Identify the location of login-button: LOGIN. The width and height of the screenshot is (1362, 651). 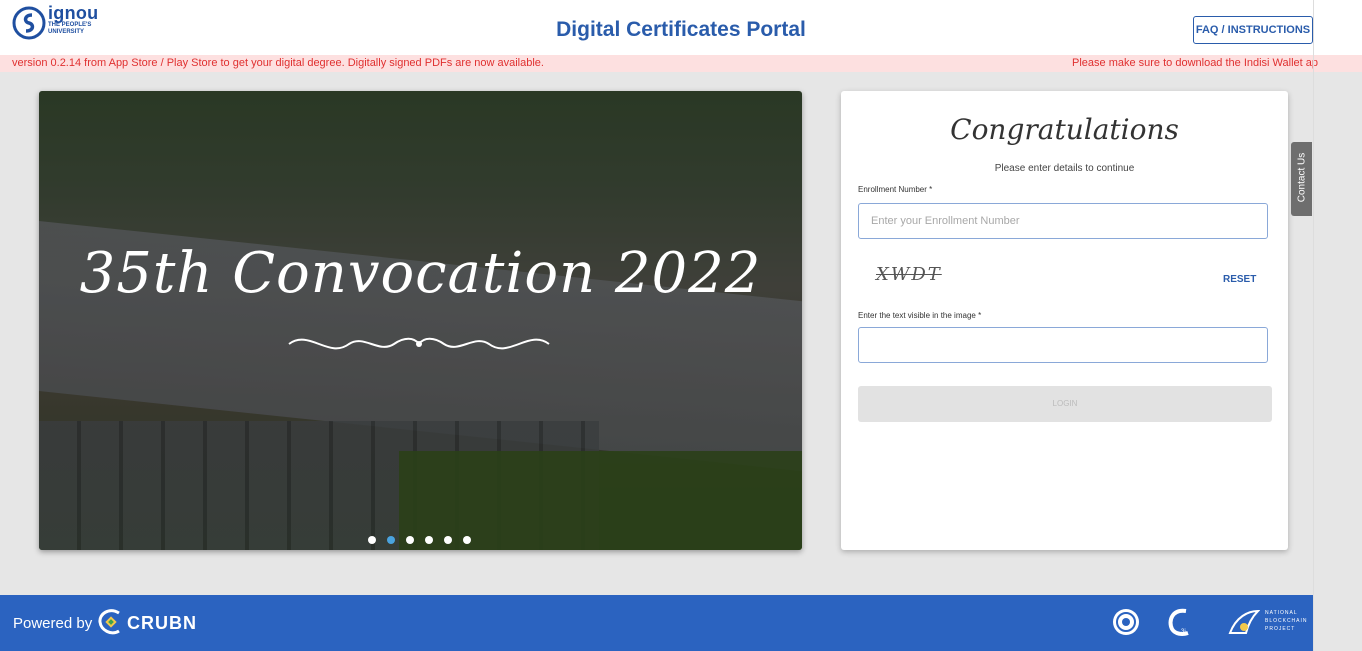
(1065, 404).